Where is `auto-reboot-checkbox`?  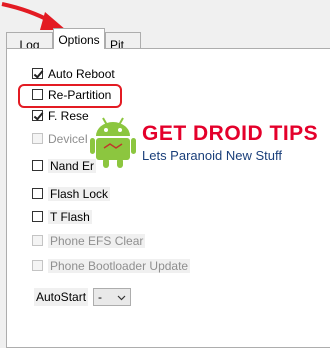 auto-reboot-checkbox is located at coordinates (37, 73).